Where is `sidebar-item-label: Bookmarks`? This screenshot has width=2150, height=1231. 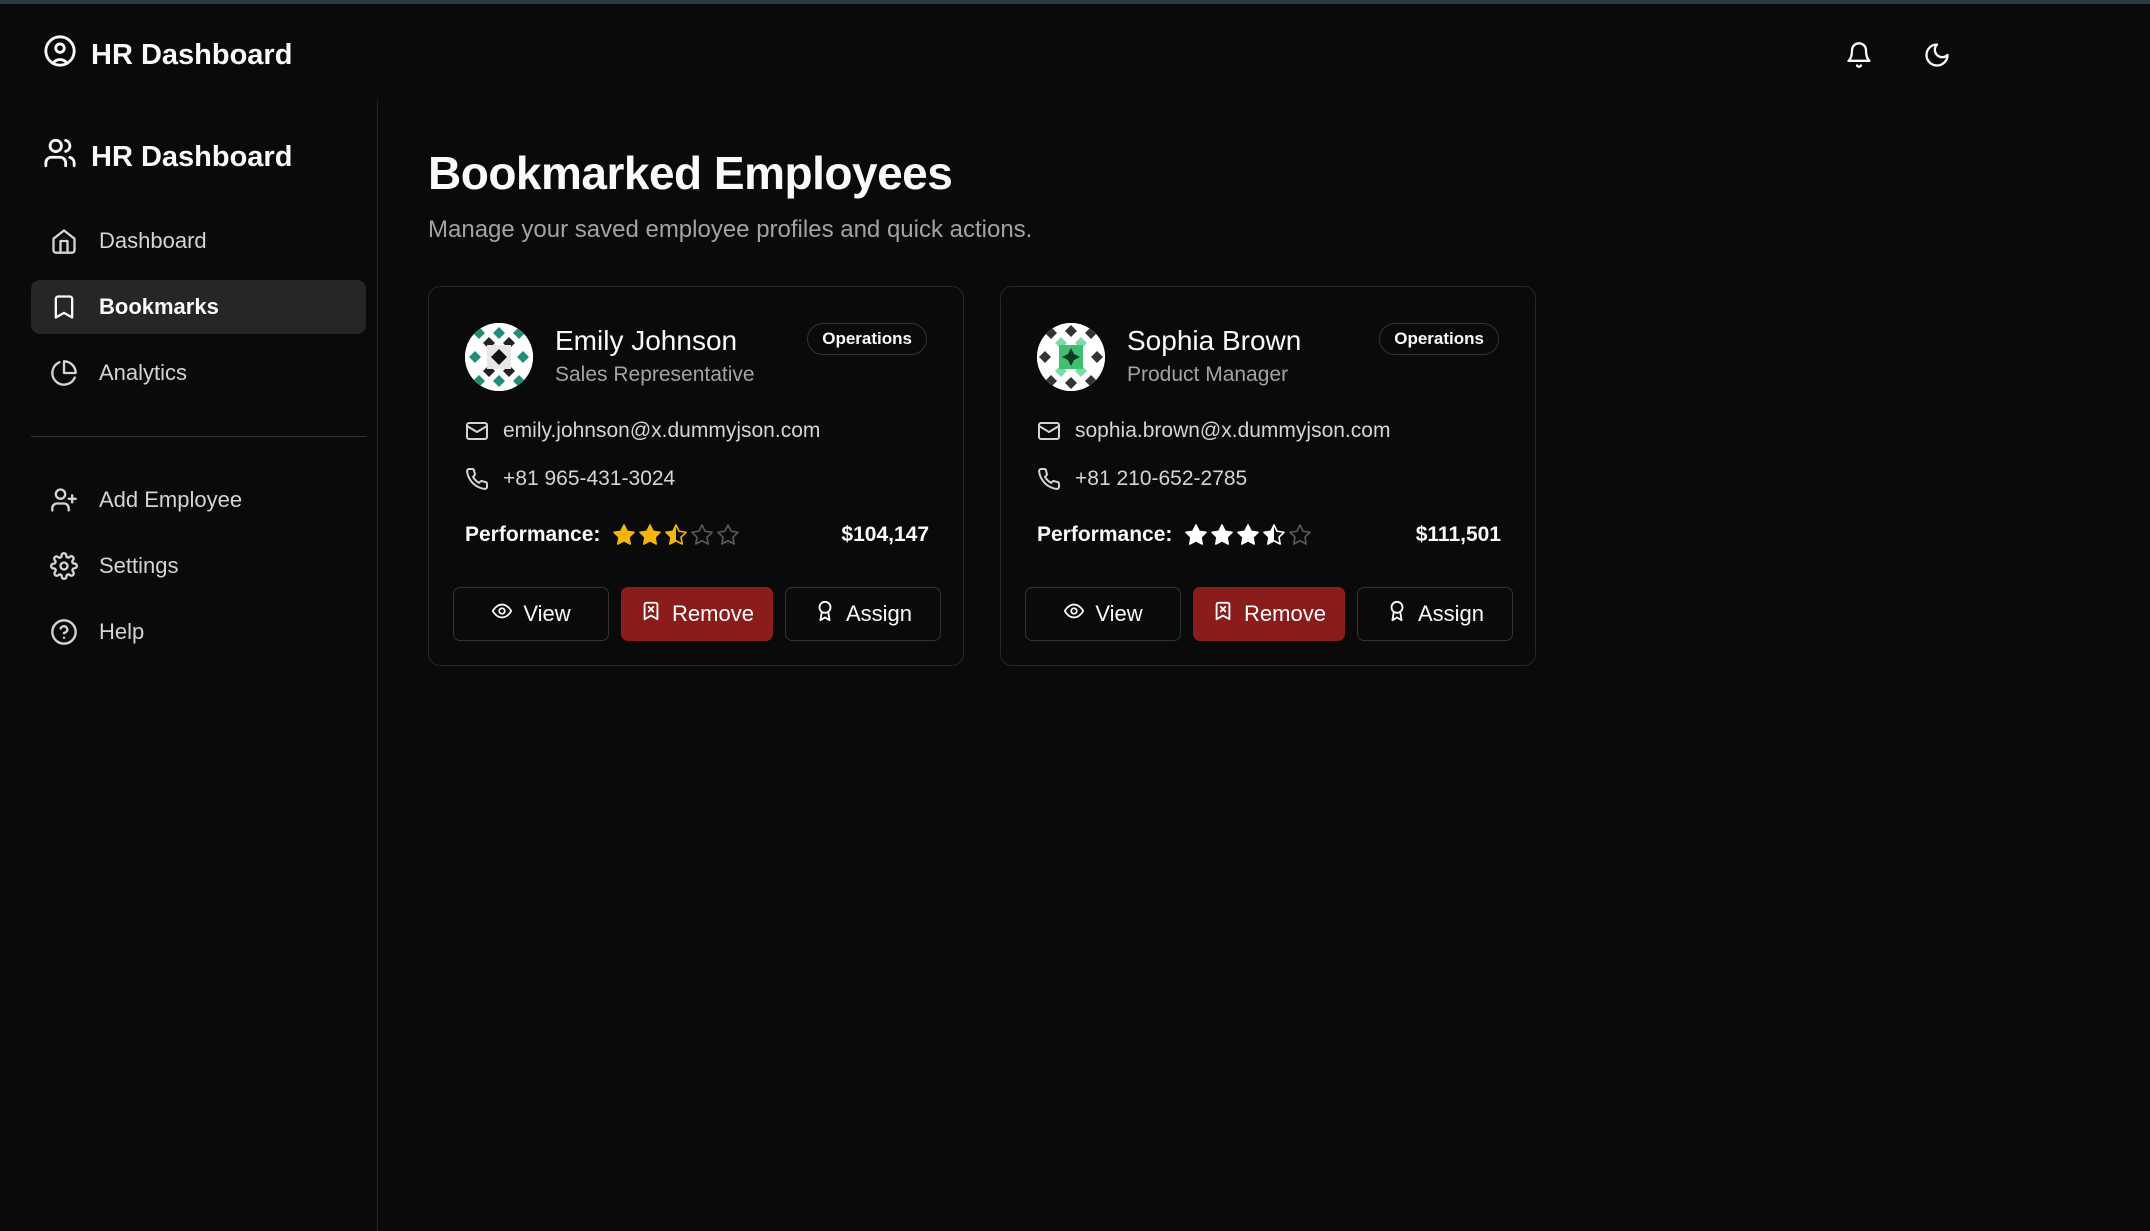 sidebar-item-label: Bookmarks is located at coordinates (159, 306).